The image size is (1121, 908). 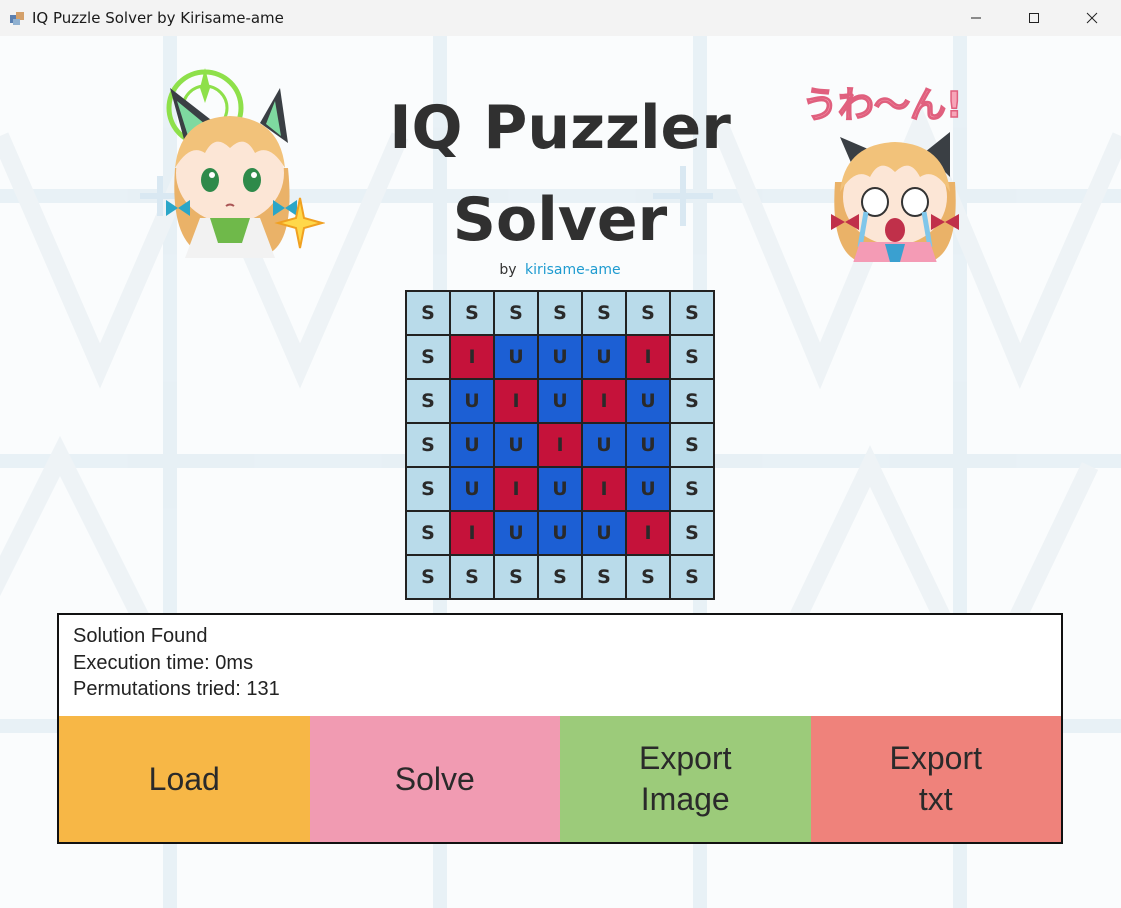 I want to click on close-icon, so click(x=1092, y=18).